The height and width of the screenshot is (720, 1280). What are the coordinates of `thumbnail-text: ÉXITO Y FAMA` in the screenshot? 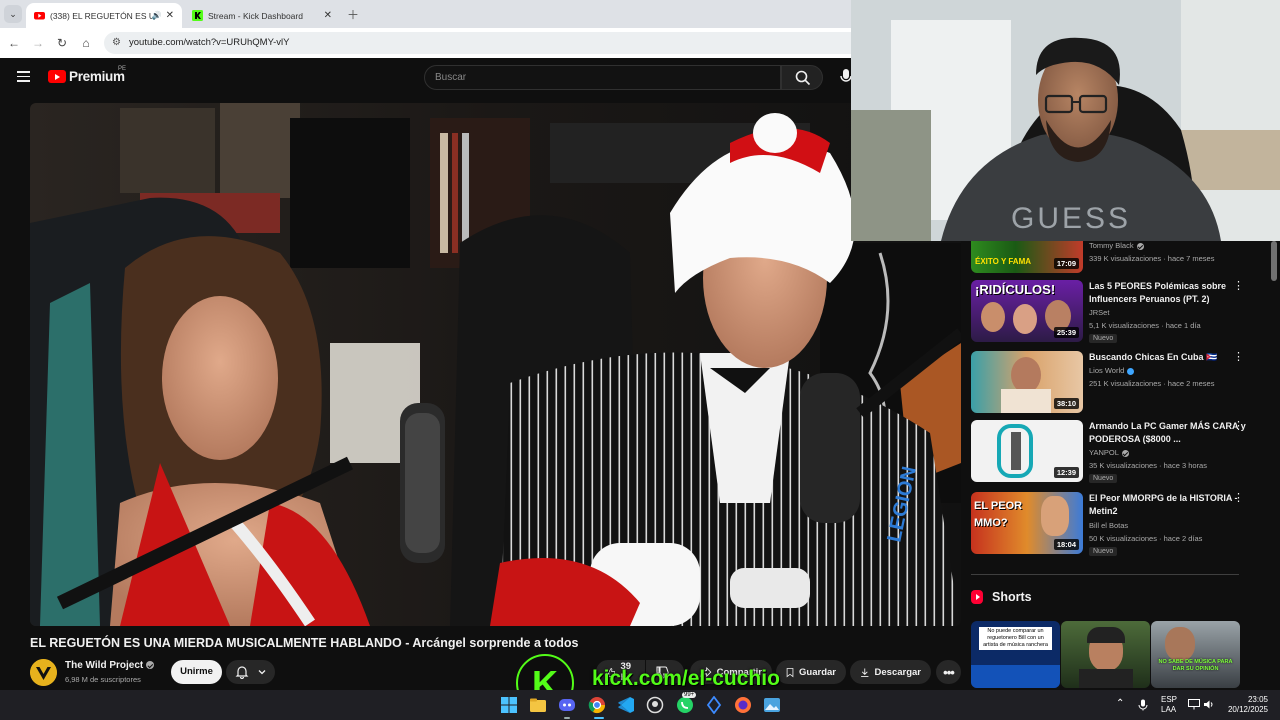 It's located at (1003, 261).